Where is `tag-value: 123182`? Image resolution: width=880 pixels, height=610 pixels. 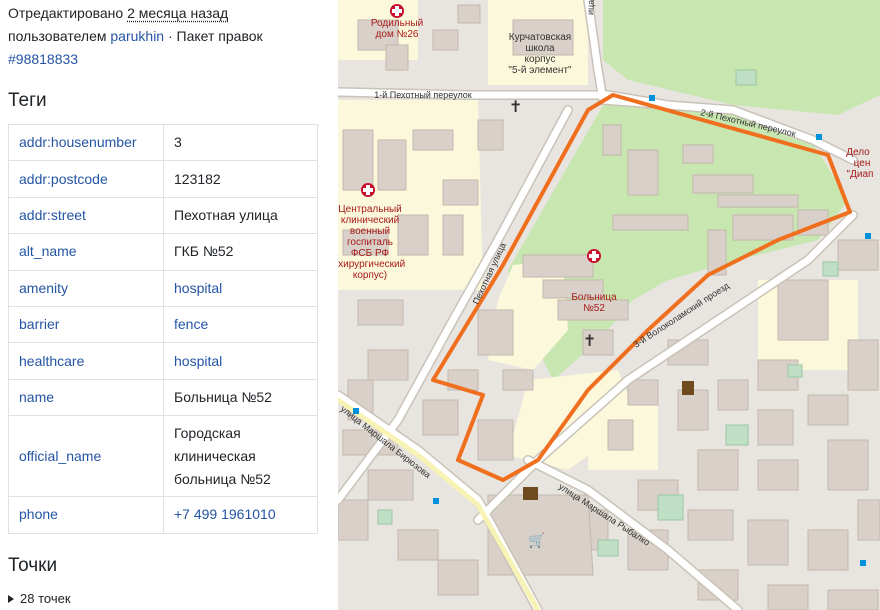 tag-value: 123182 is located at coordinates (240, 179).